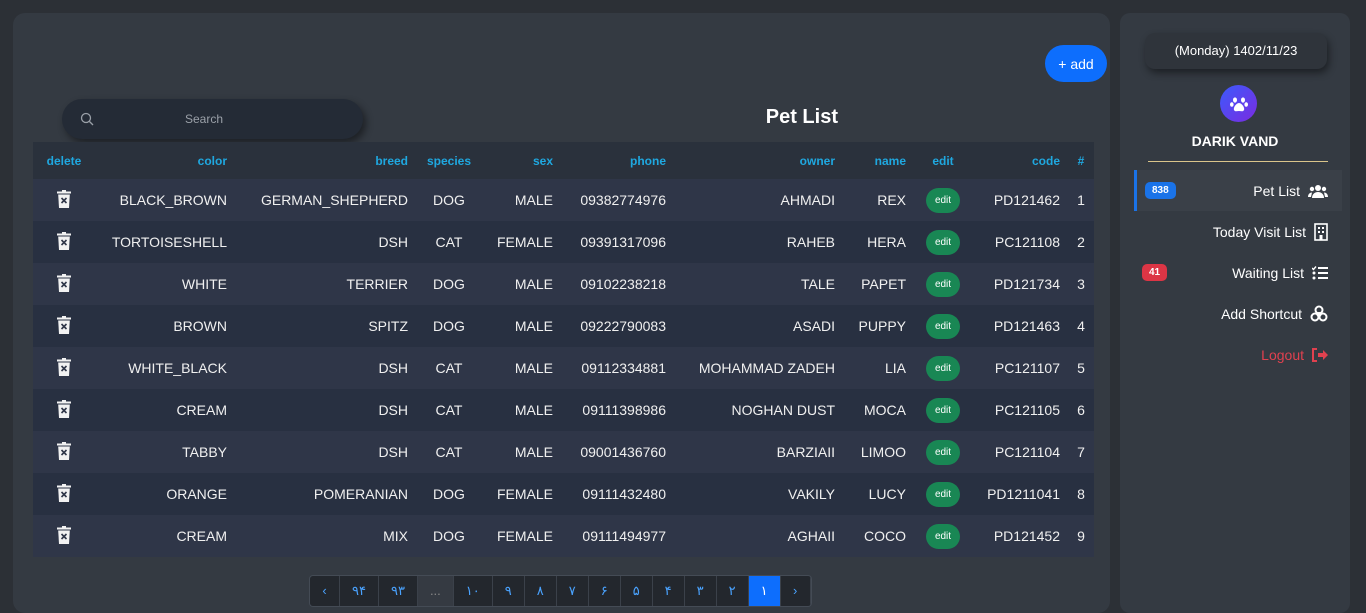 The height and width of the screenshot is (613, 1366). What do you see at coordinates (508, 591) in the screenshot?
I see `page-button: ۹` at bounding box center [508, 591].